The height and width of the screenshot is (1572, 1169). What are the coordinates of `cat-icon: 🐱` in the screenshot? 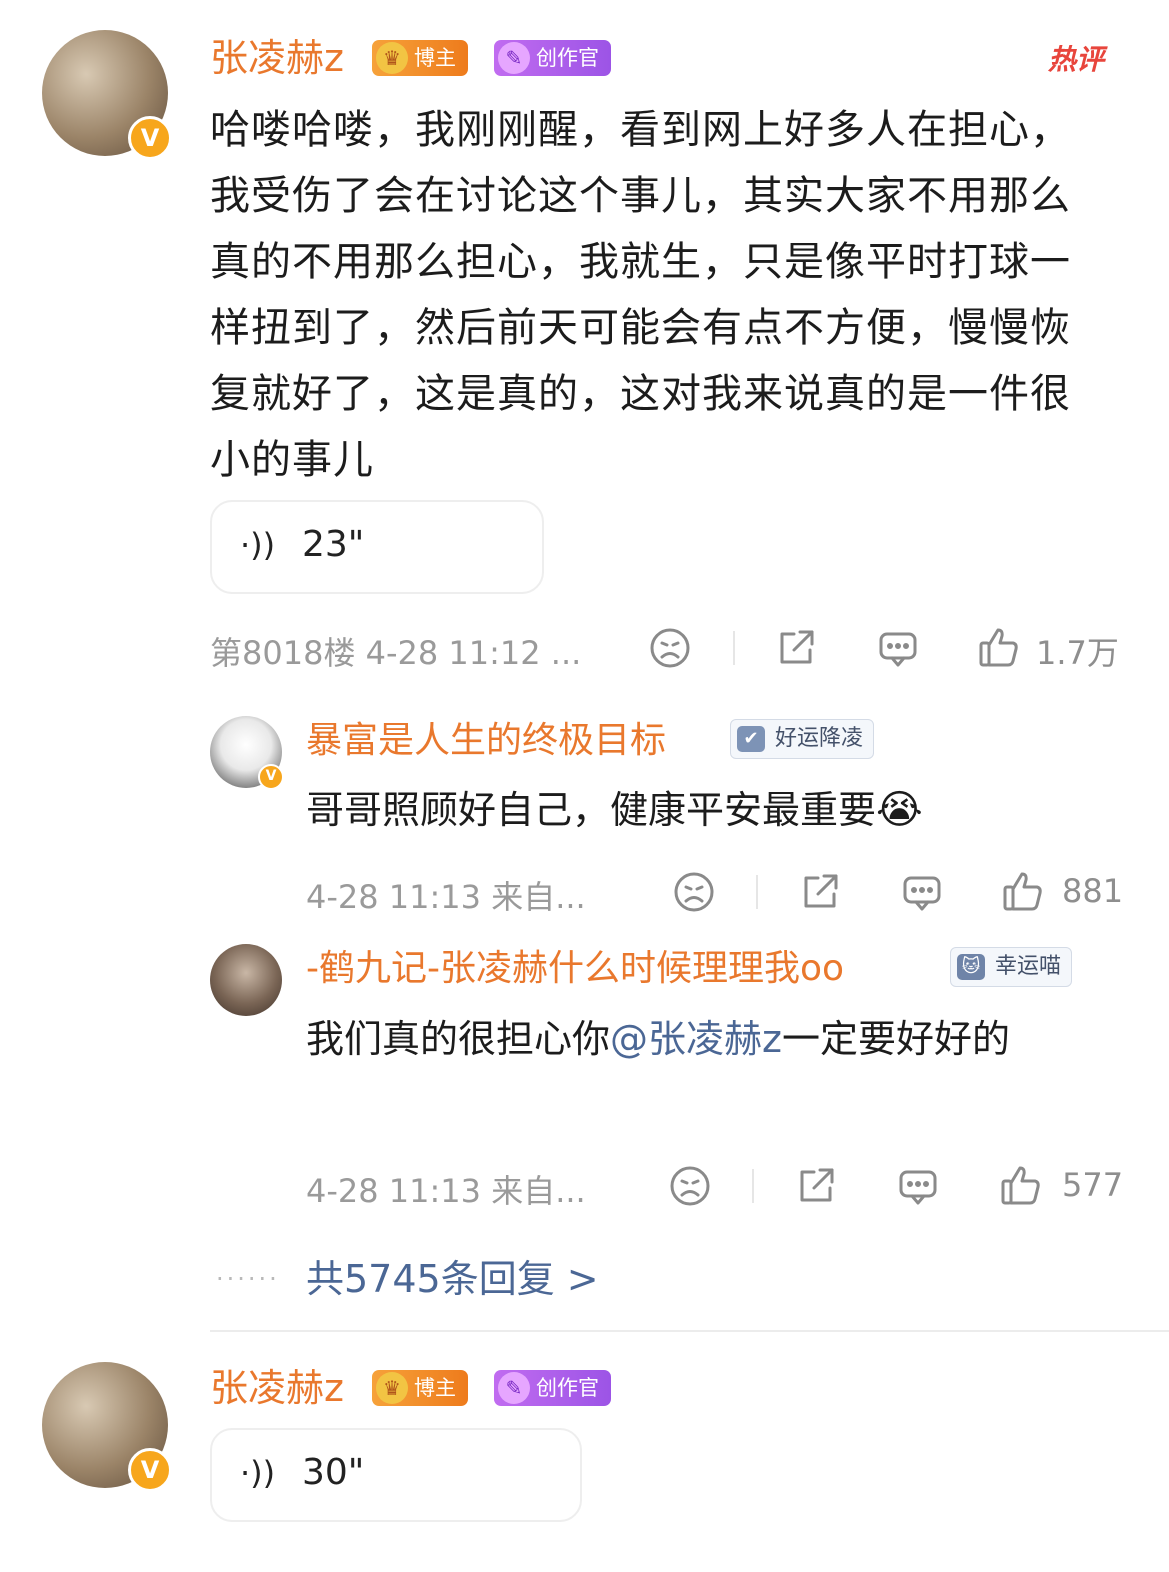 It's located at (971, 967).